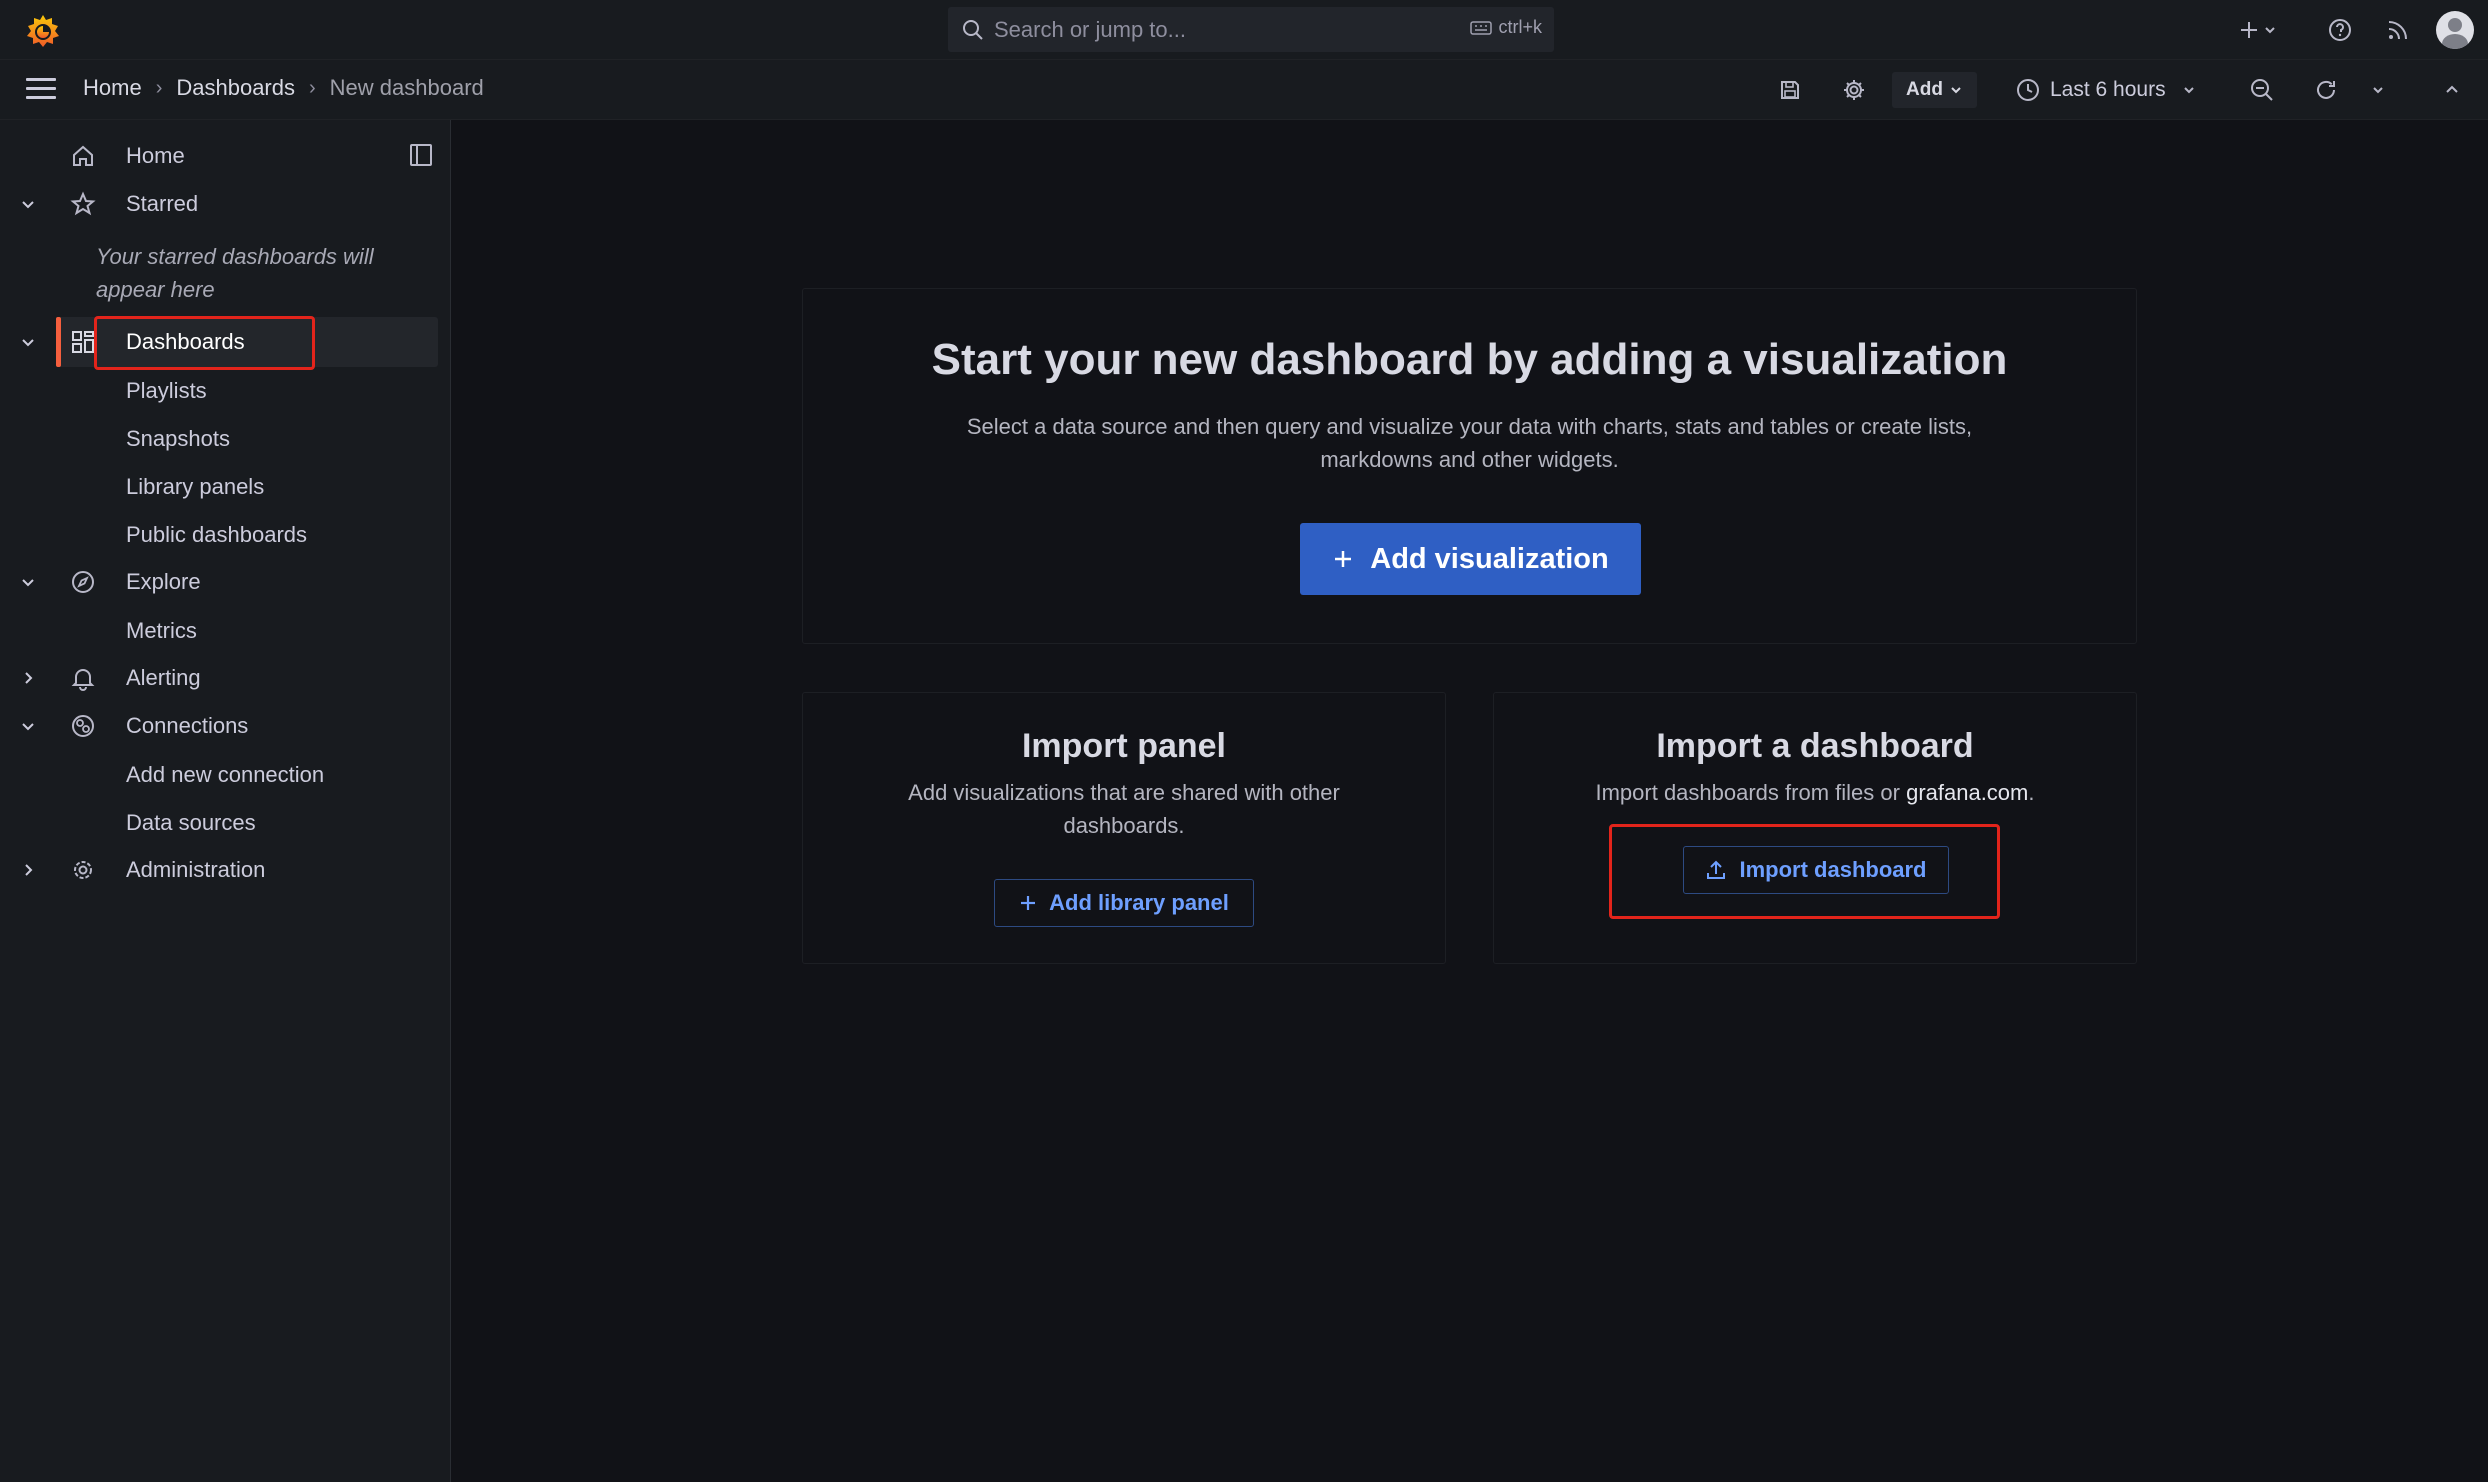 The width and height of the screenshot is (2488, 1482). Describe the element at coordinates (1469, 459) in the screenshot. I see `hero-description-line2: markdowns and other widgets.` at that location.